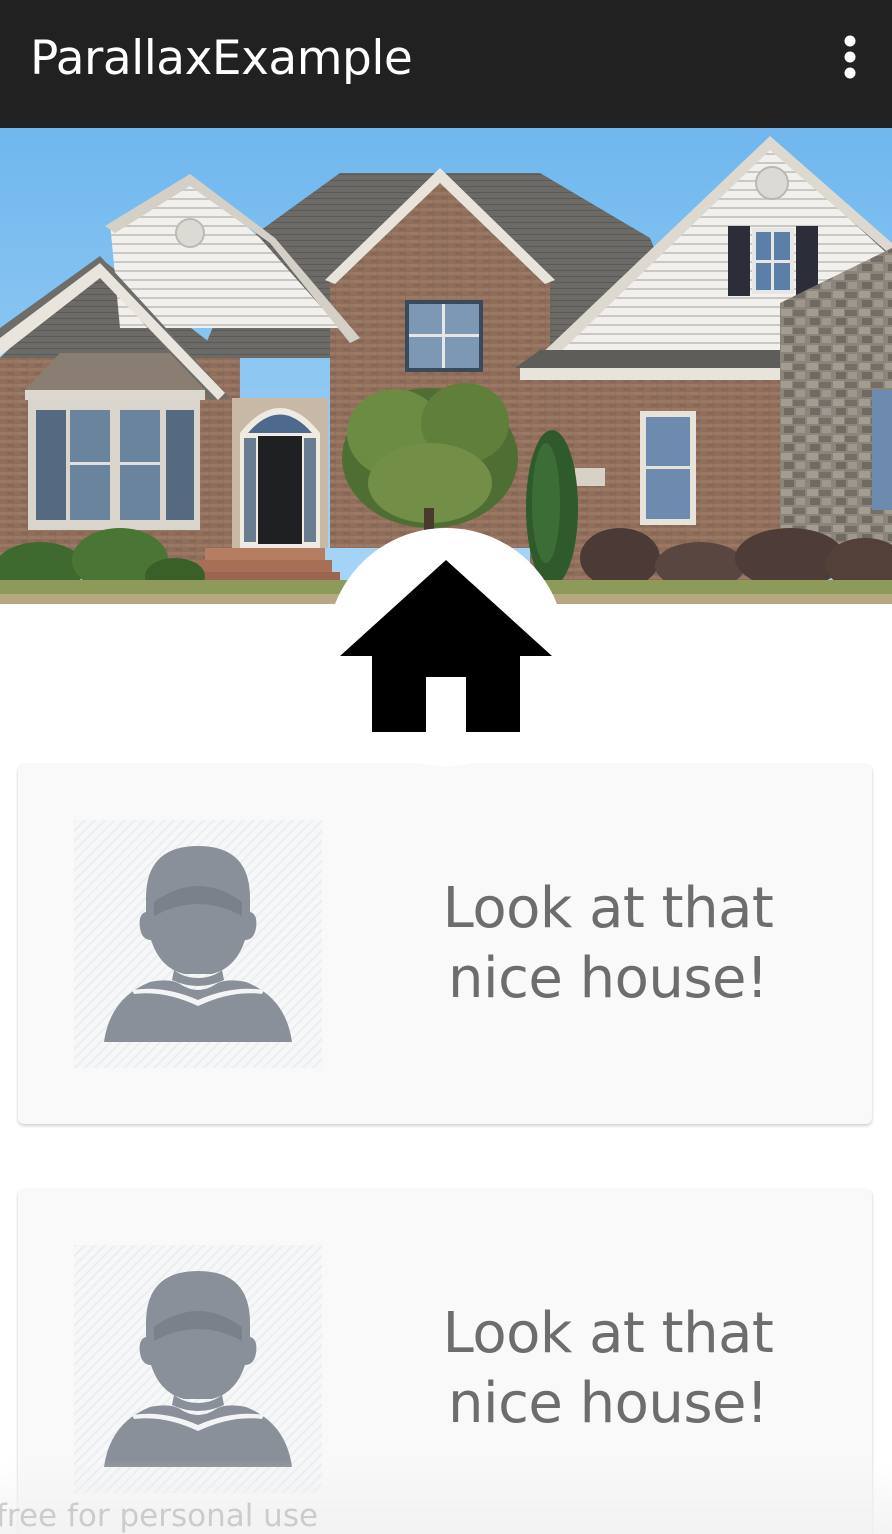 Image resolution: width=892 pixels, height=1534 pixels. I want to click on watermark: free for personal use, so click(159, 1516).